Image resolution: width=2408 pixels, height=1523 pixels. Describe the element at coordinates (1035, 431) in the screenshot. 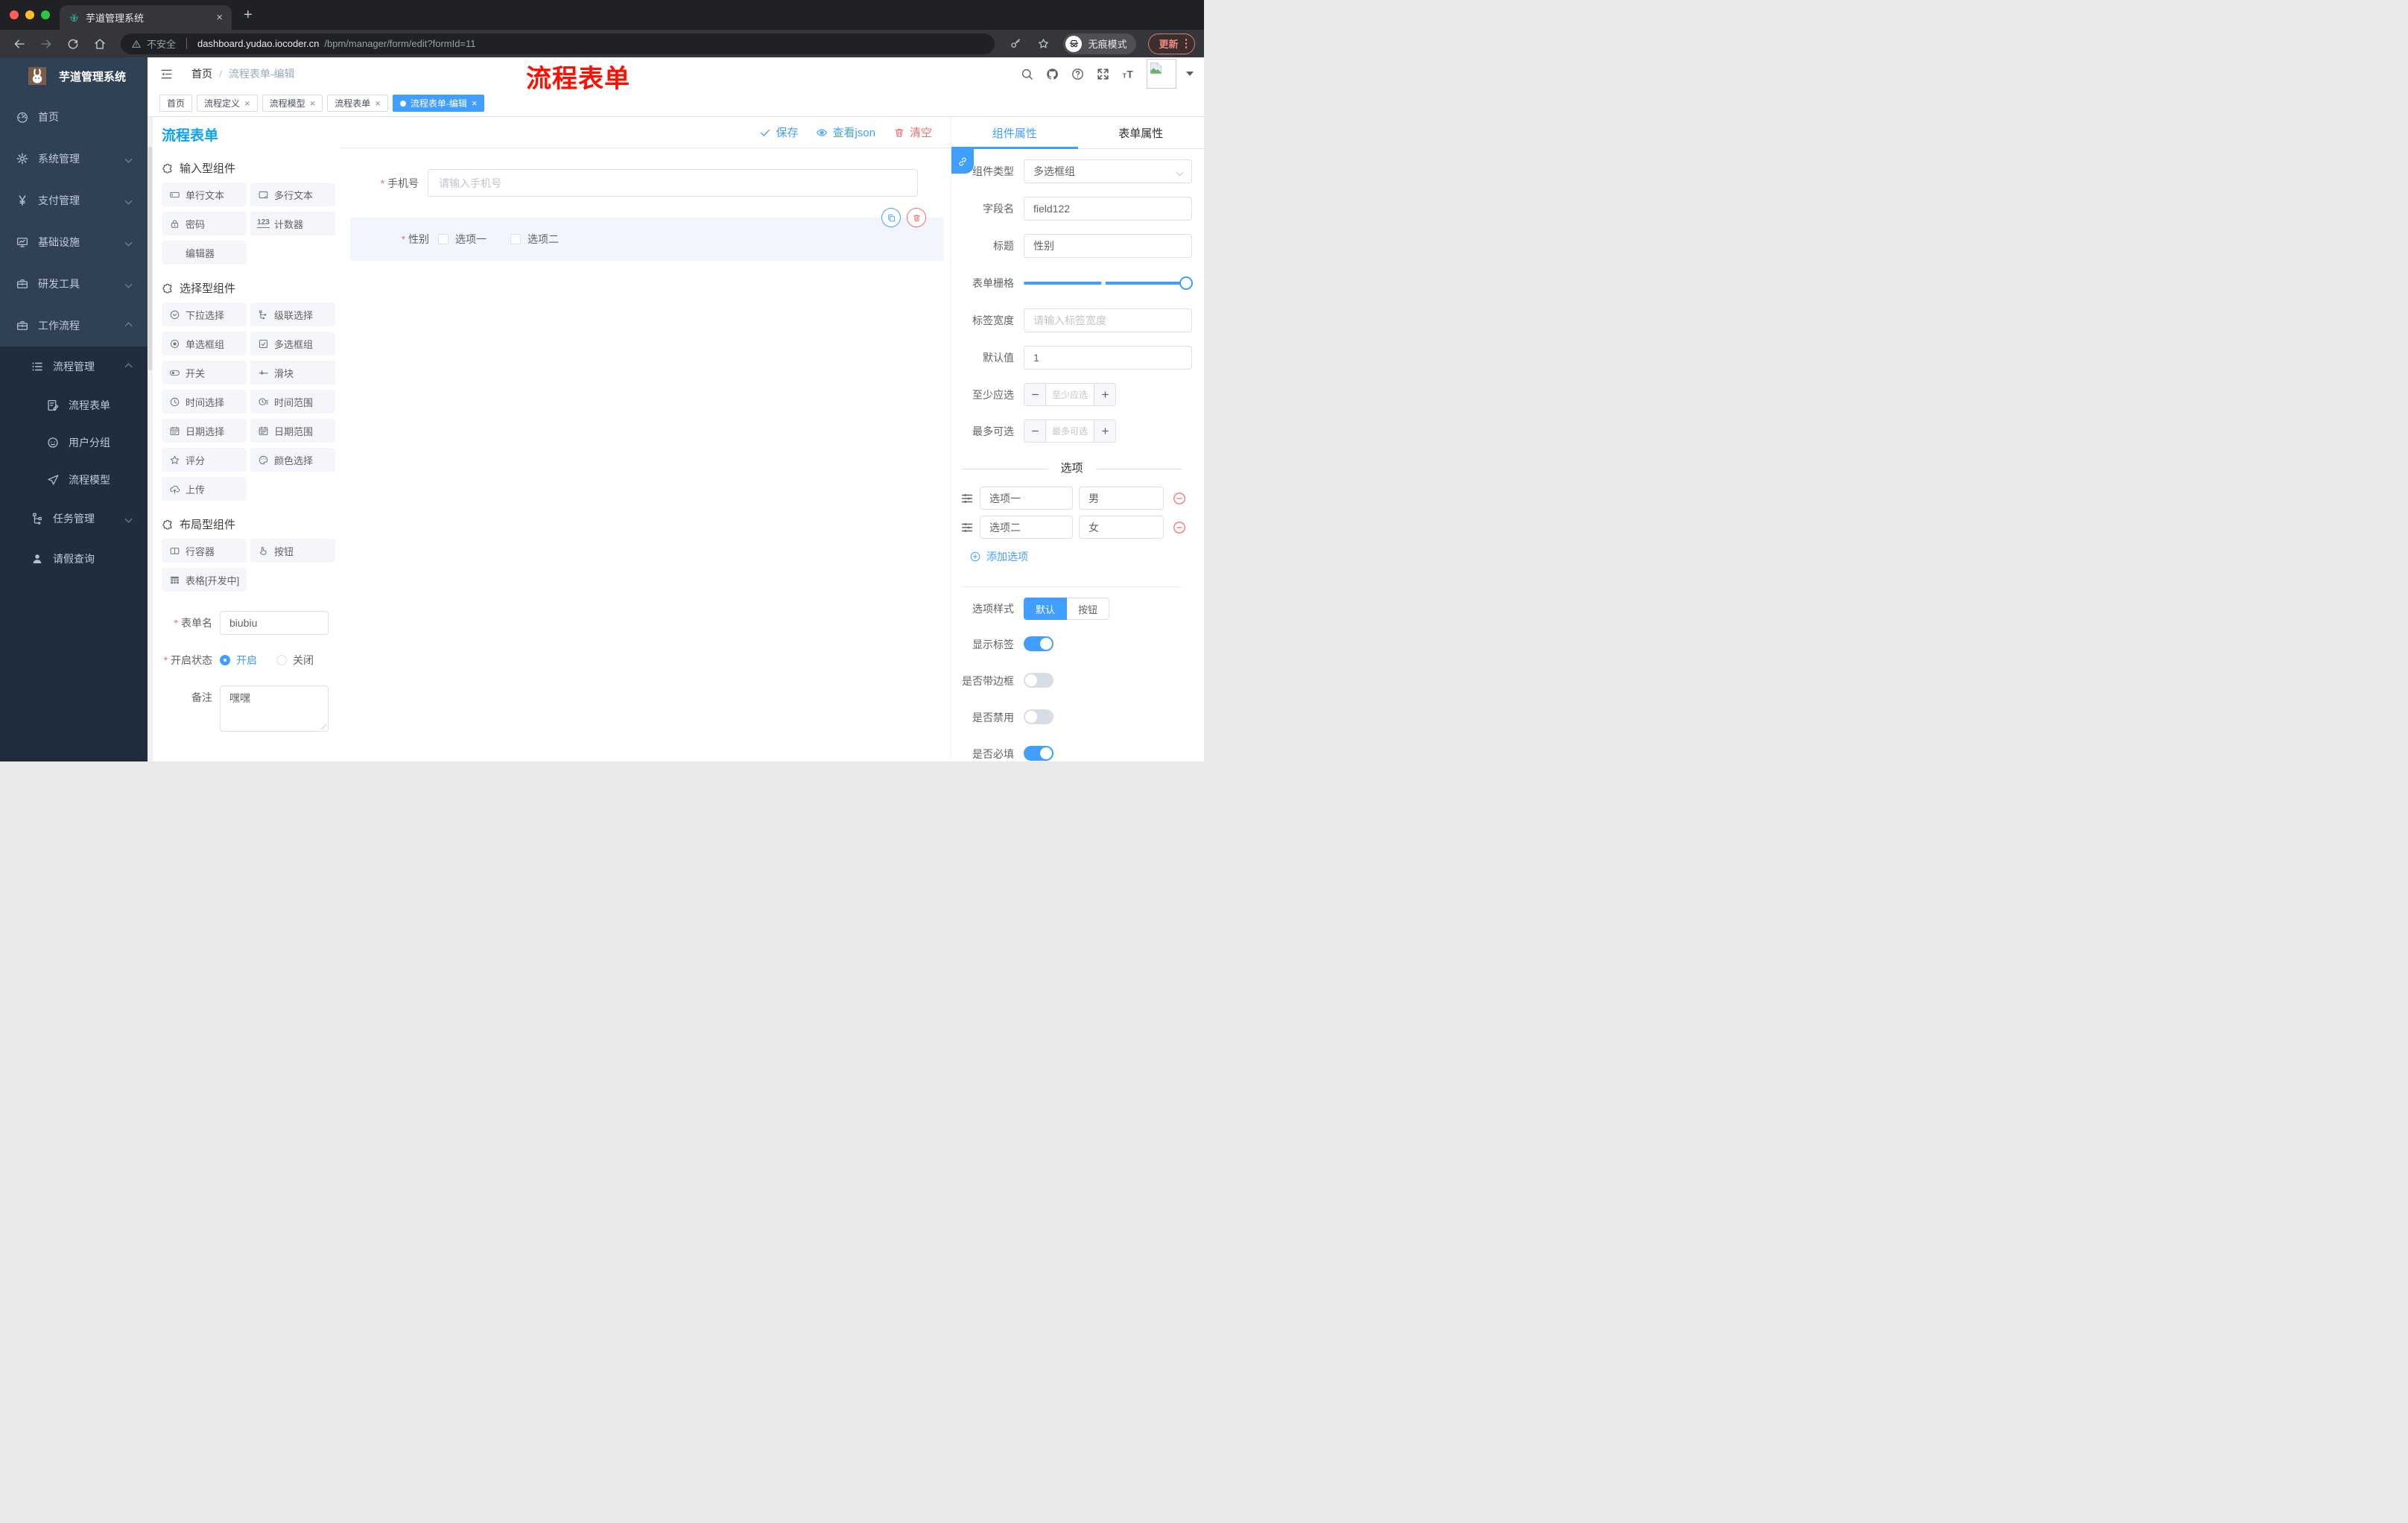

I see `stepper-decrease-button` at that location.